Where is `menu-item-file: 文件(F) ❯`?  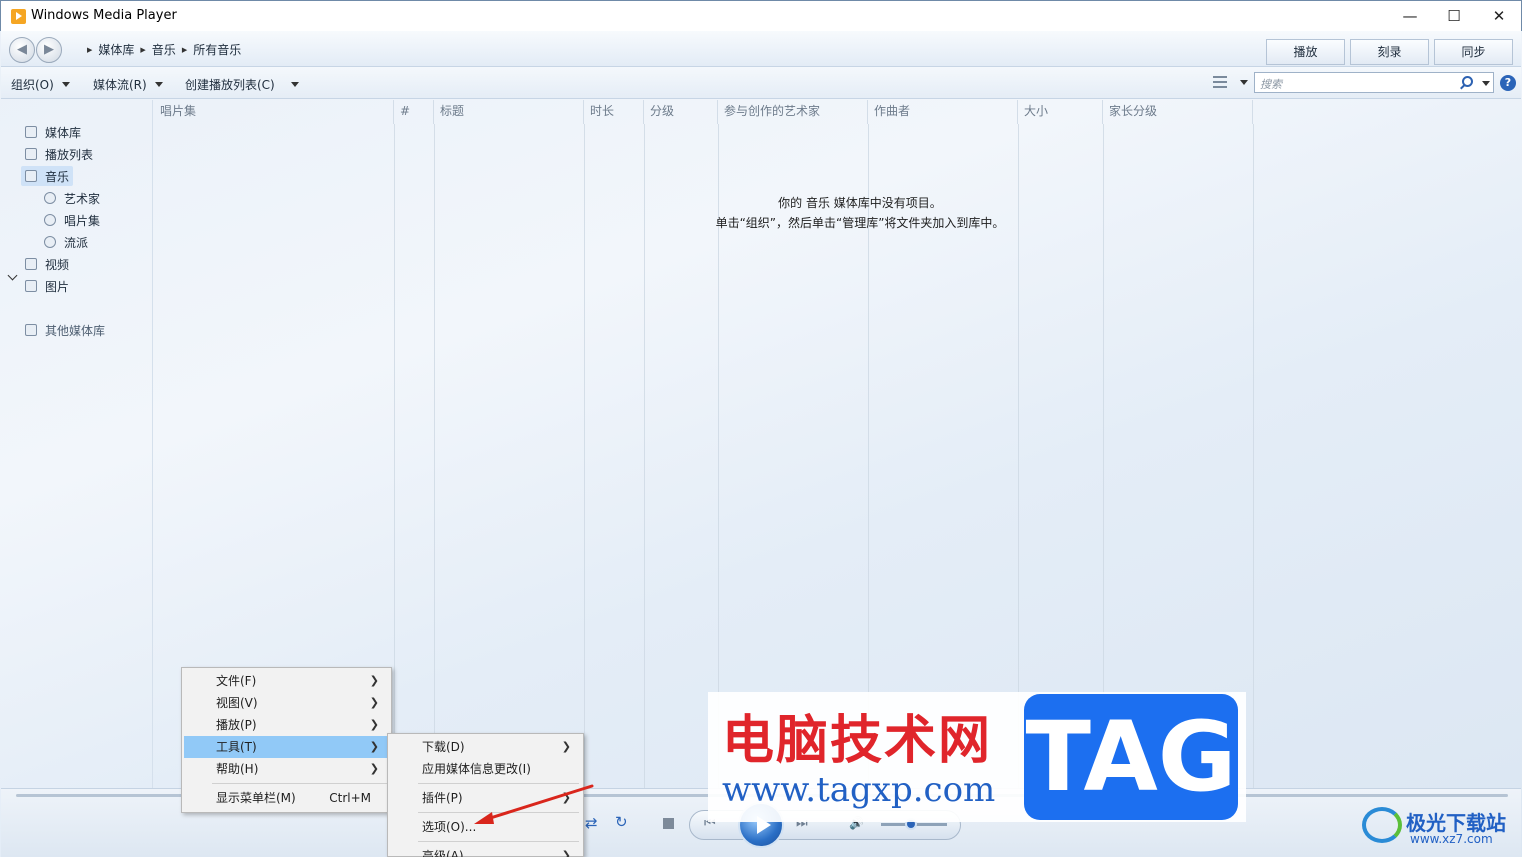
menu-item-file: 文件(F) ❯ is located at coordinates (286, 681).